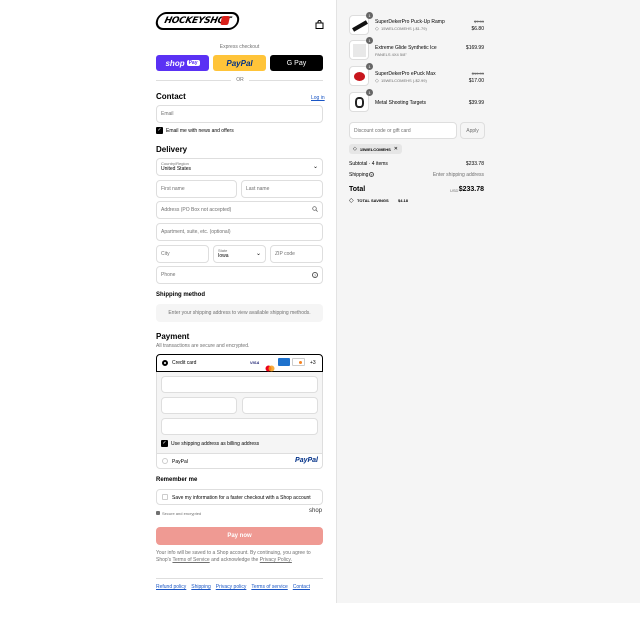 The image size is (640, 630). I want to click on paypal-option-label: PayPal, so click(180, 462).